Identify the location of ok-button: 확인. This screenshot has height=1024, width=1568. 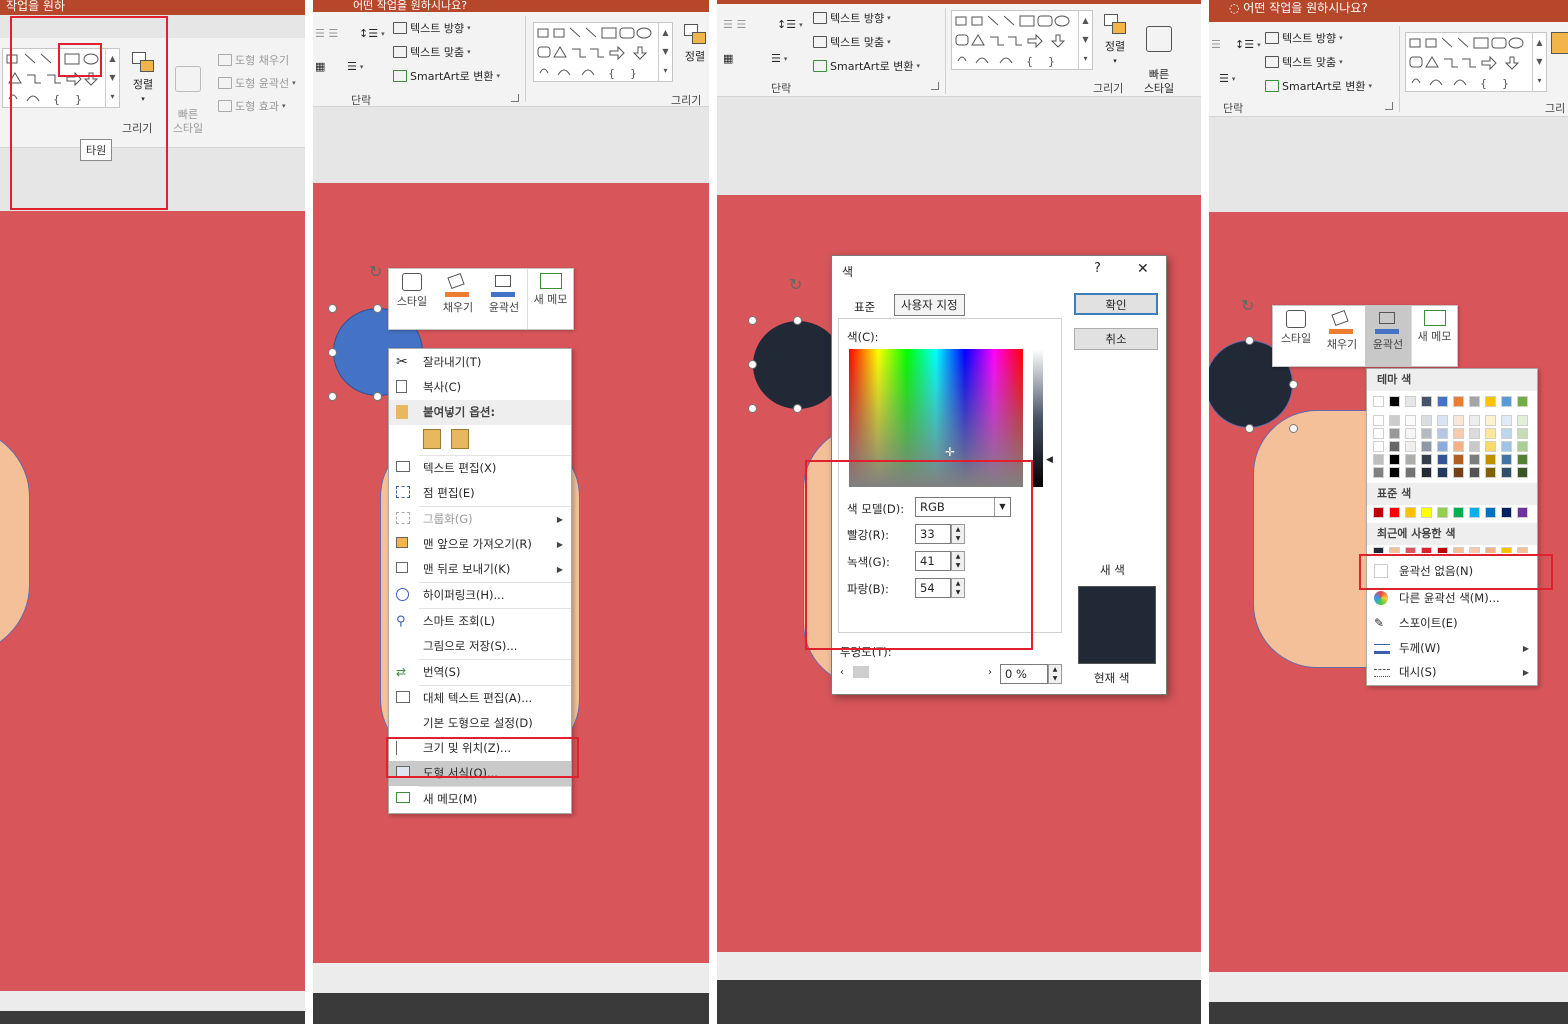
(1116, 304).